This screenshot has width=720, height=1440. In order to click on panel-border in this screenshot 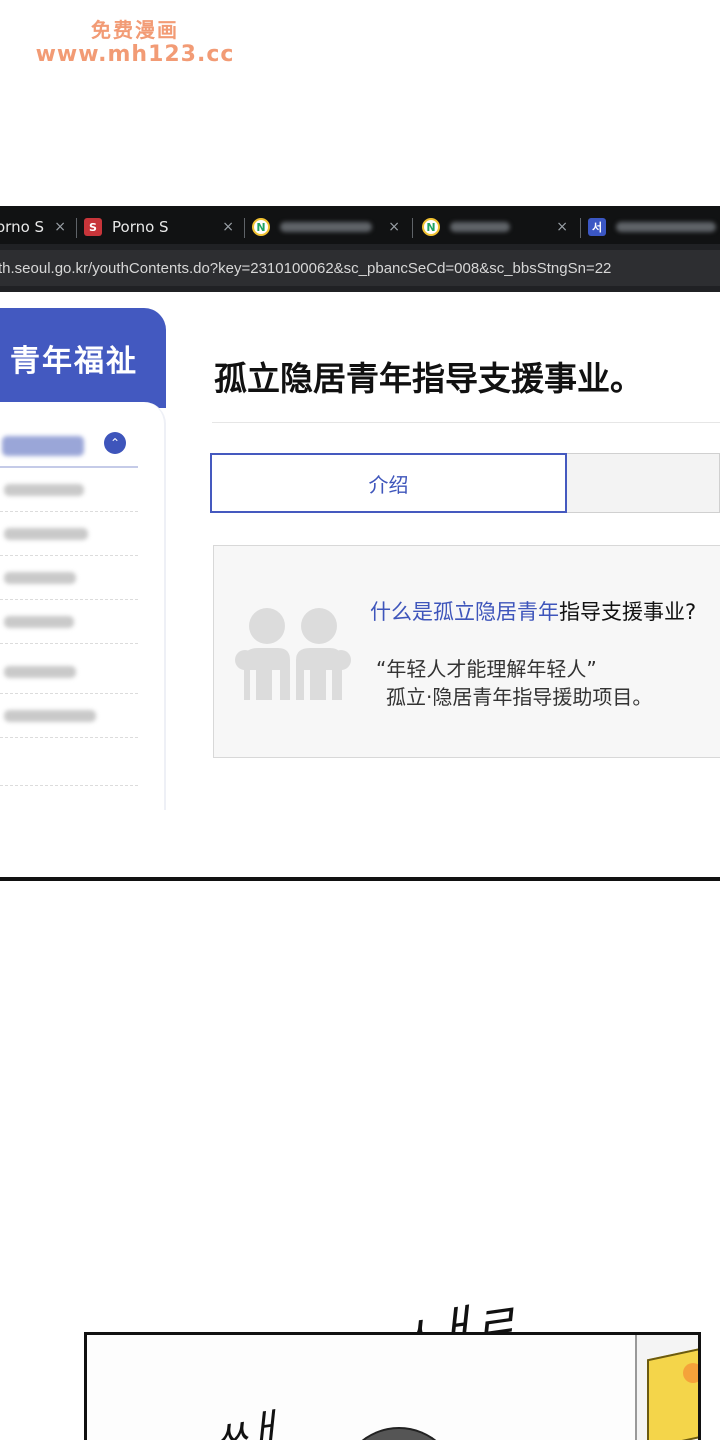, I will do `click(360, 879)`.